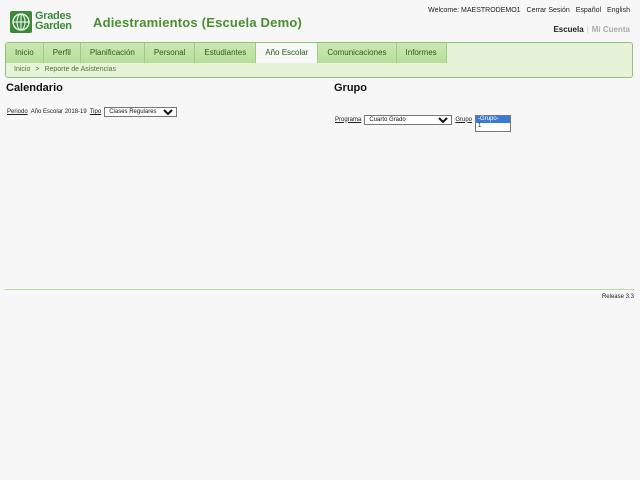 This screenshot has width=640, height=480. What do you see at coordinates (618, 10) in the screenshot?
I see `language-english-link: English` at bounding box center [618, 10].